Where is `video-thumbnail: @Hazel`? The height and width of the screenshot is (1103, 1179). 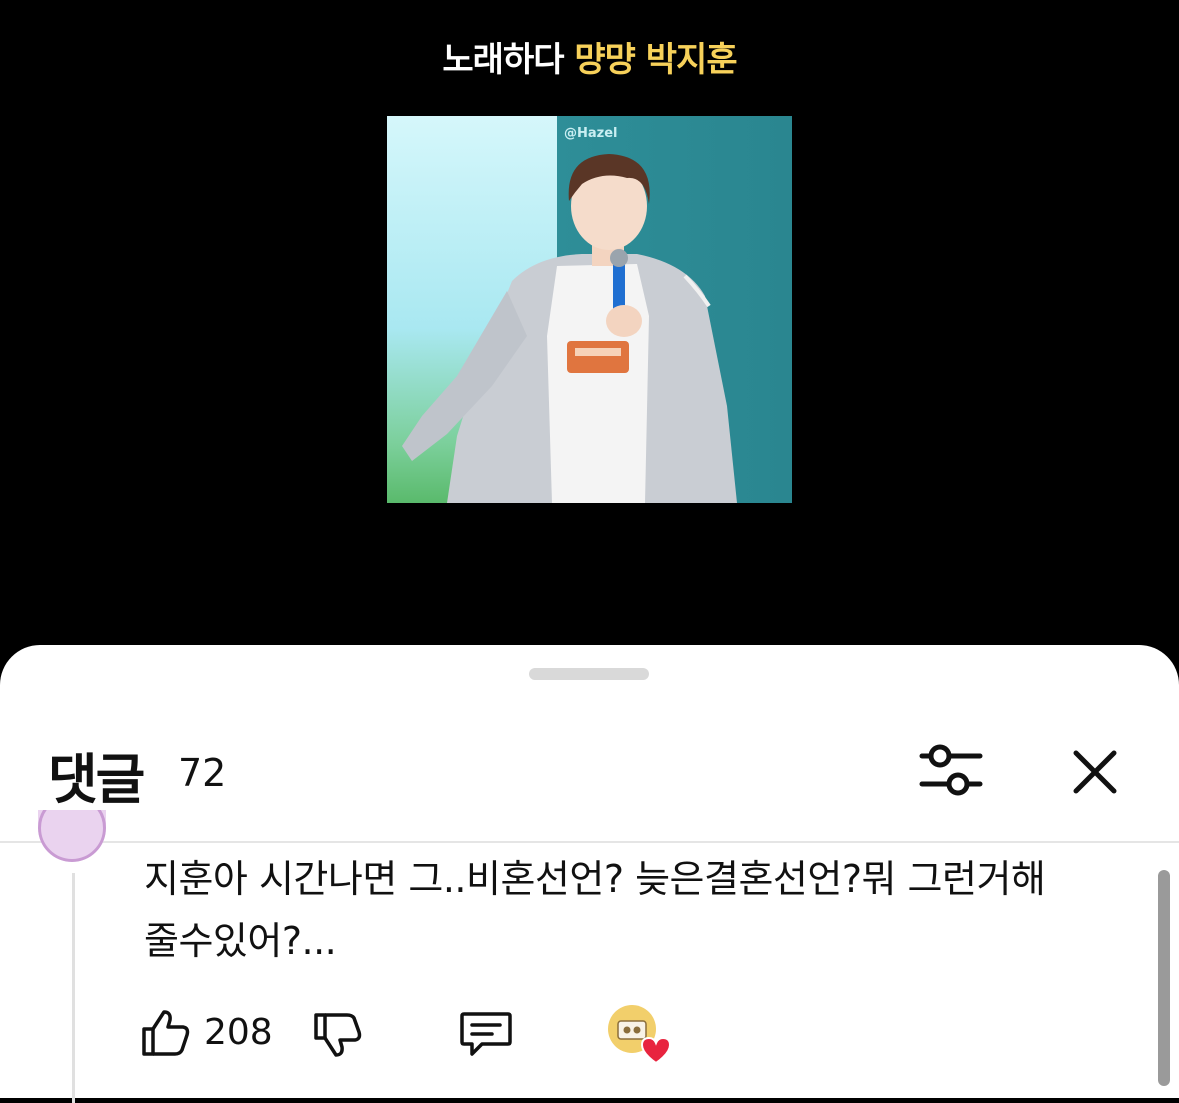 video-thumbnail: @Hazel is located at coordinates (589, 309).